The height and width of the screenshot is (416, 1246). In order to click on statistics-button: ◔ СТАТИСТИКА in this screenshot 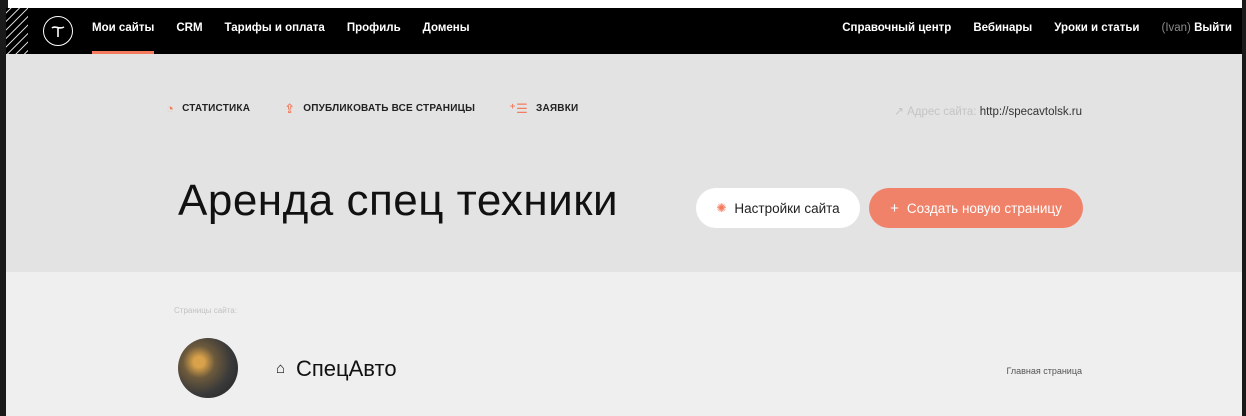, I will do `click(208, 108)`.